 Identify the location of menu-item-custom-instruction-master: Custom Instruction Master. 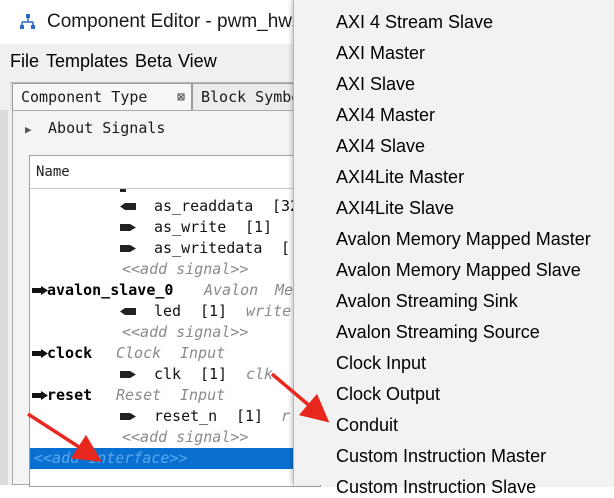
(441, 456).